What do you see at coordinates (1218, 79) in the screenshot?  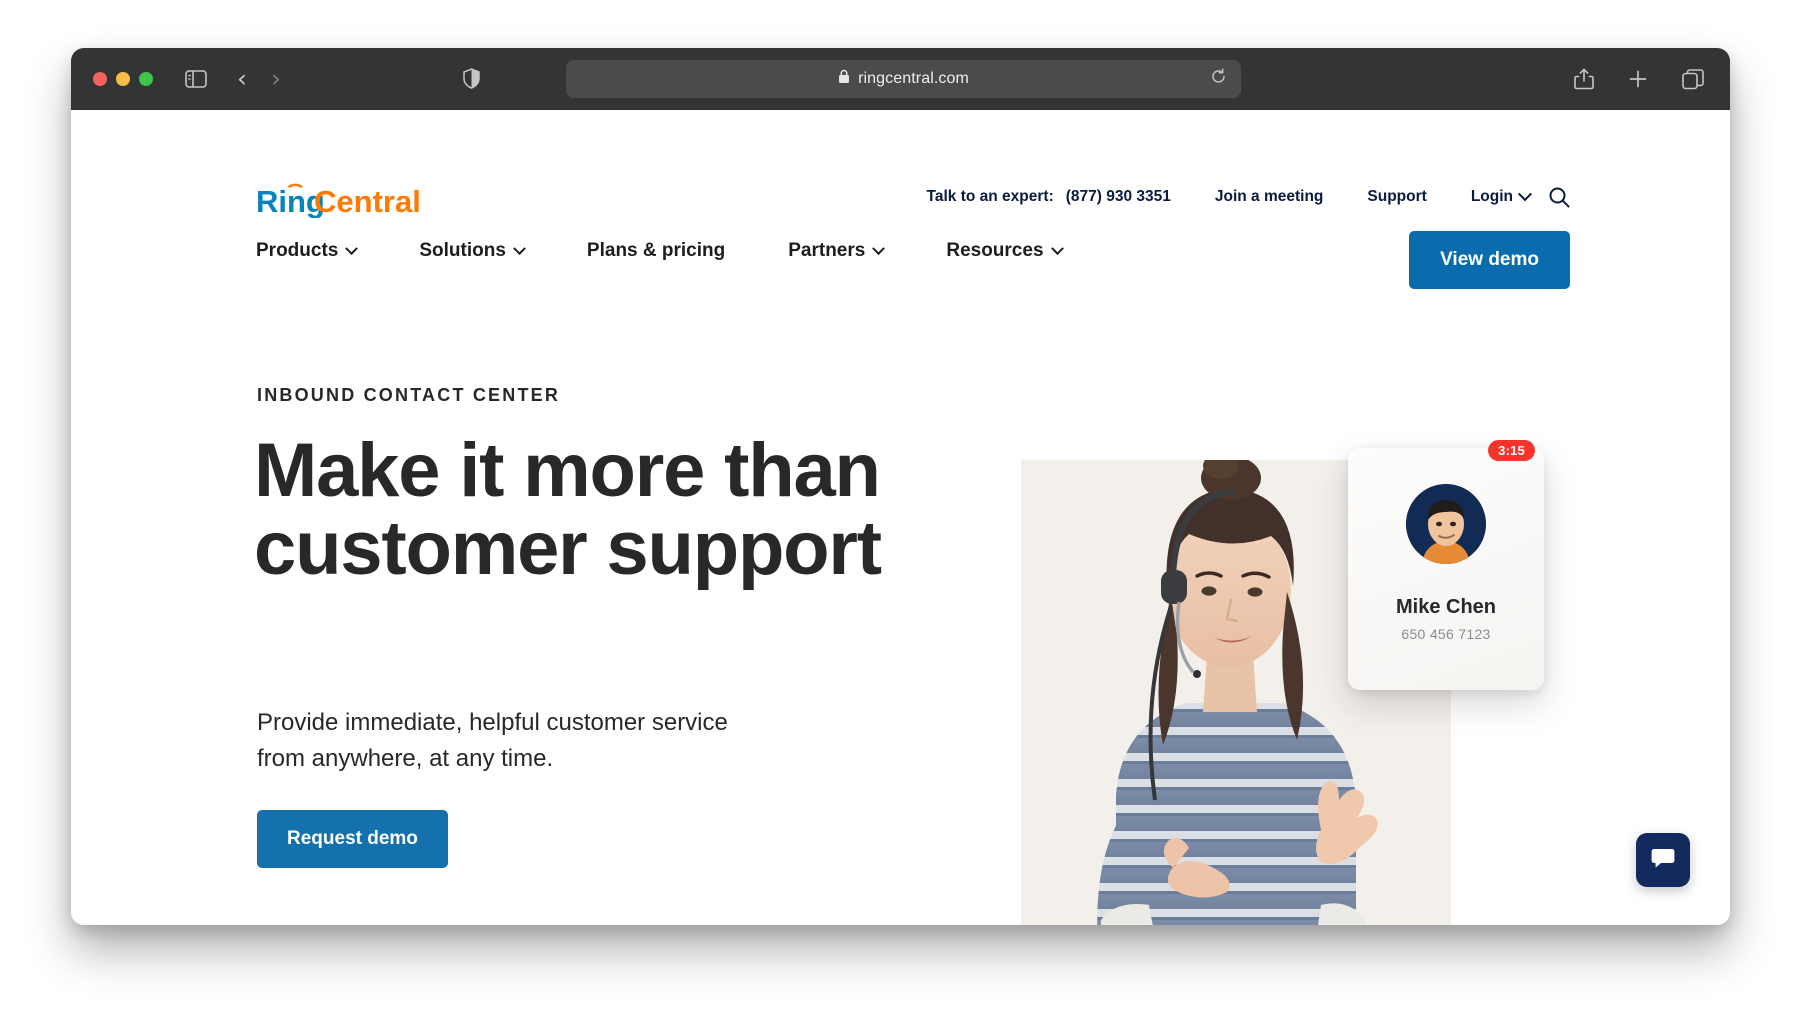 I see `reload-icon` at bounding box center [1218, 79].